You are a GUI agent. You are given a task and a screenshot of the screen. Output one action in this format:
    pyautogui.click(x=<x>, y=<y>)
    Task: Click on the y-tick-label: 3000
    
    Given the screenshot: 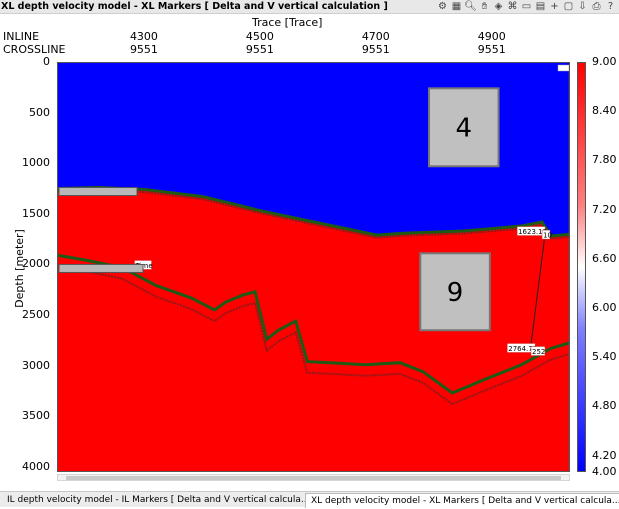 What is the action you would take?
    pyautogui.click(x=36, y=365)
    